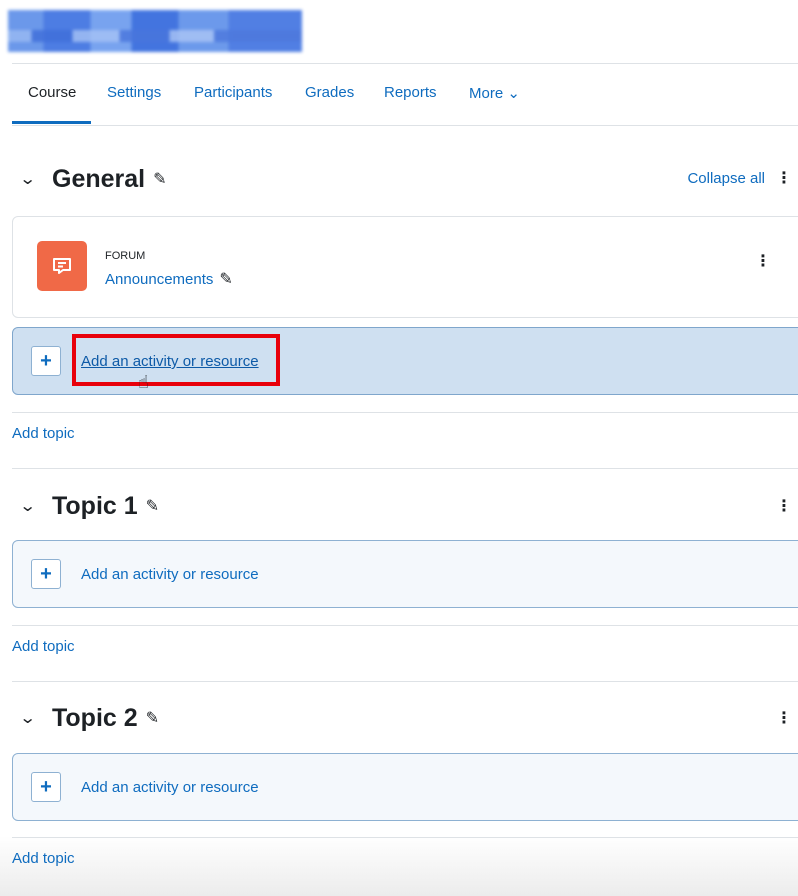 Image resolution: width=798 pixels, height=896 pixels. What do you see at coordinates (99, 178) in the screenshot?
I see `section-title: General` at bounding box center [99, 178].